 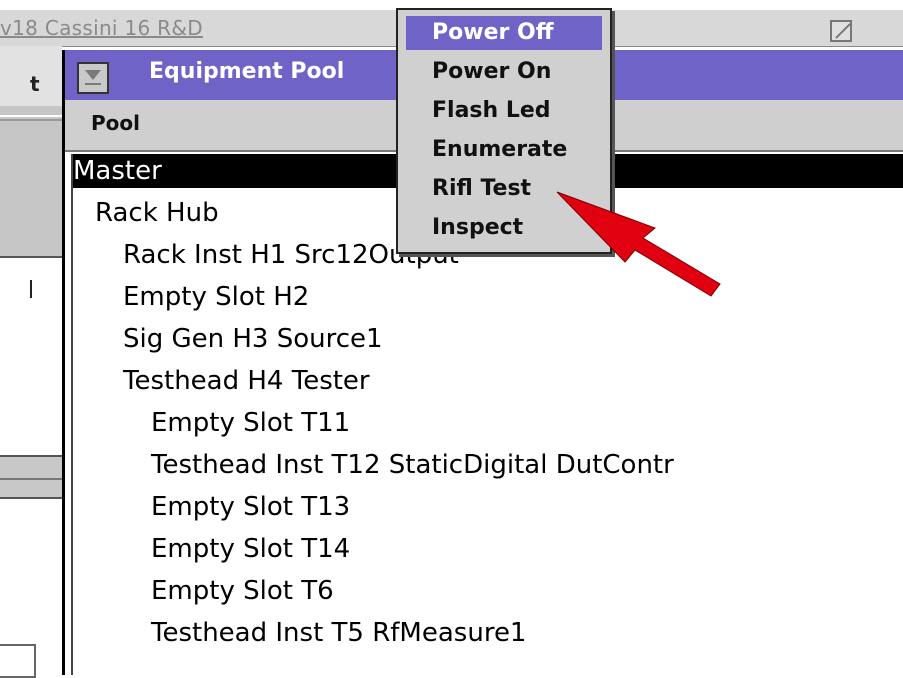 What do you see at coordinates (504, 150) in the screenshot?
I see `menu-item-enumerate: Enumerate` at bounding box center [504, 150].